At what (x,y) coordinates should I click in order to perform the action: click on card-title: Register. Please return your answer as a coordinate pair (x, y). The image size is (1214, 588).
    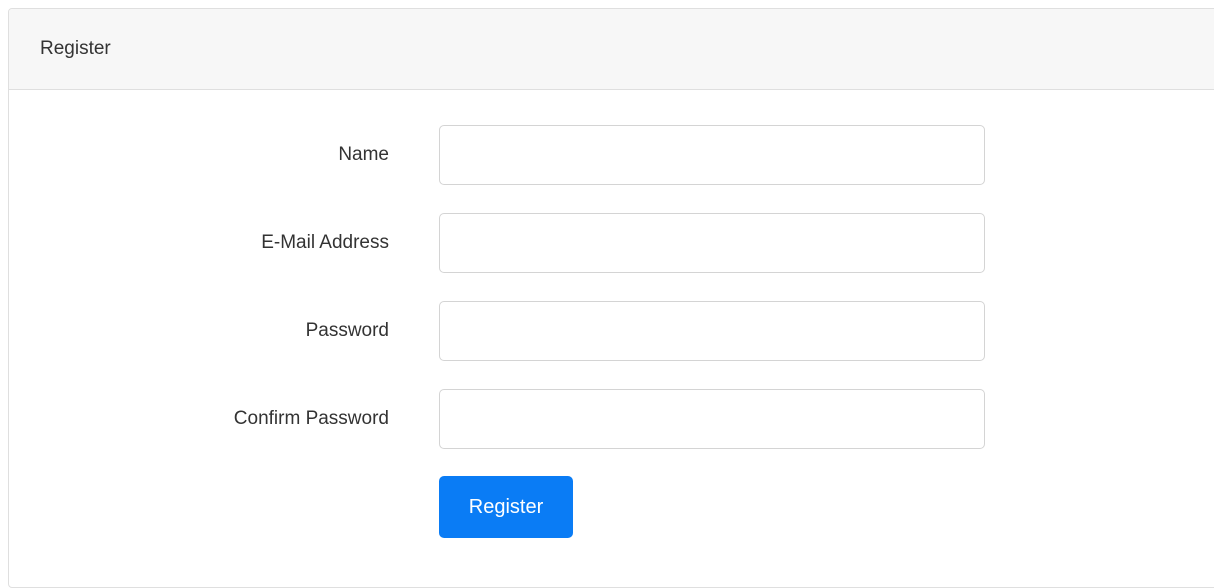
    Looking at the image, I should click on (75, 48).